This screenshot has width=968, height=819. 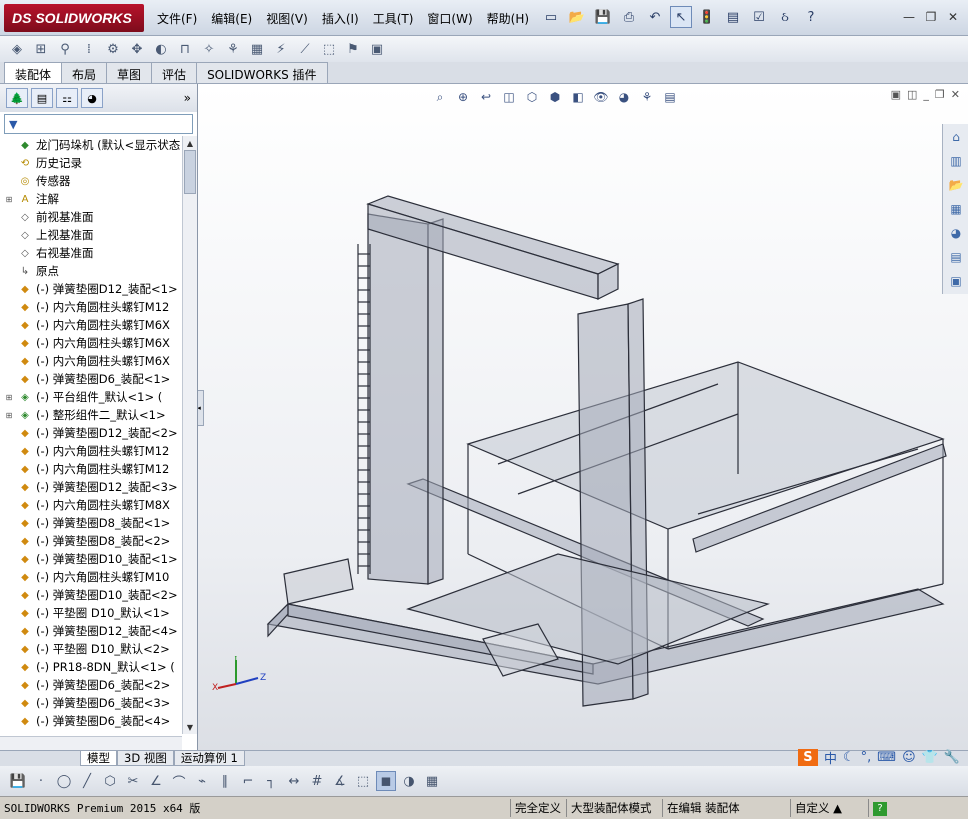 What do you see at coordinates (89, 49) in the screenshot?
I see `linear-pattern-icon: ⁞` at bounding box center [89, 49].